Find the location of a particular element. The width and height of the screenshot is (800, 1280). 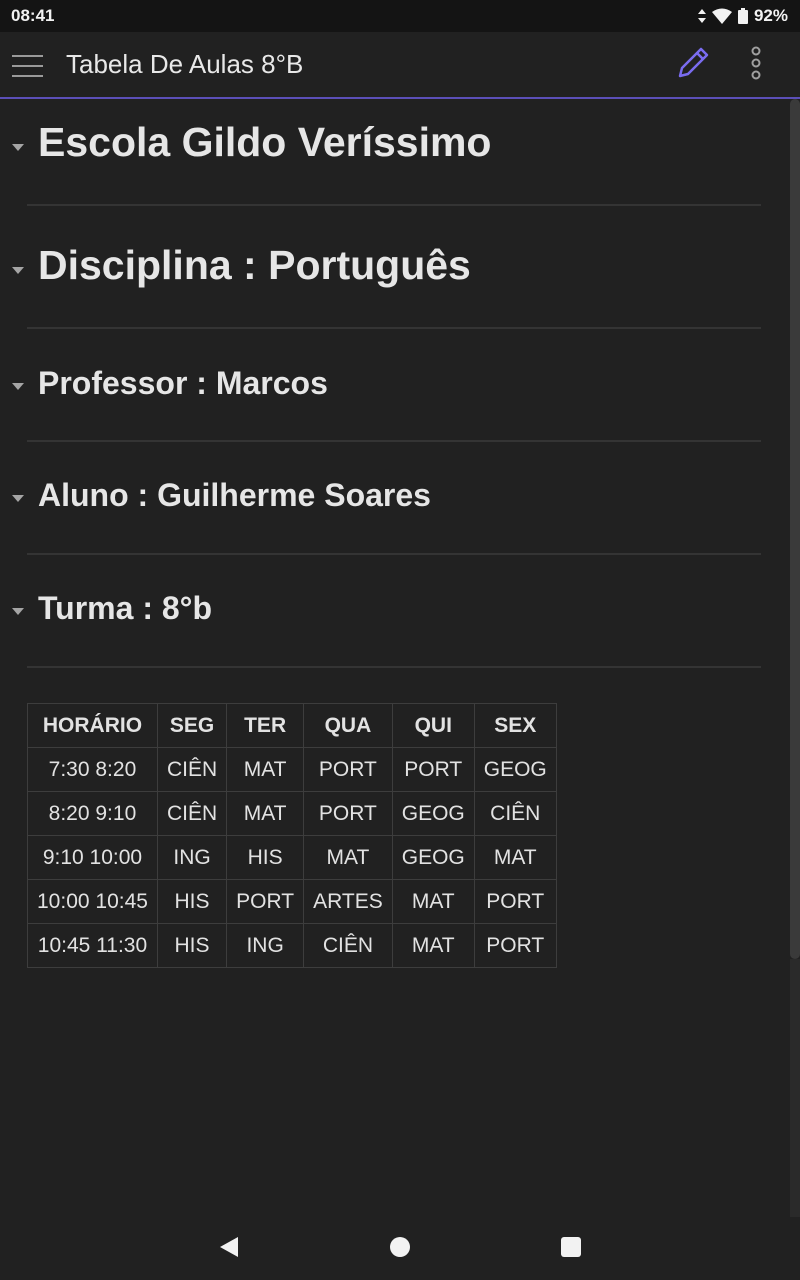

home-icon is located at coordinates (400, 1247).